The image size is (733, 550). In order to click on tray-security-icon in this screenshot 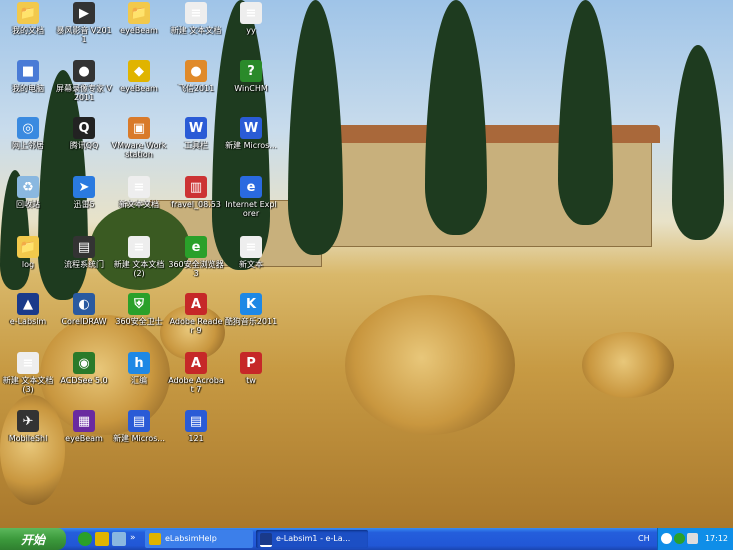, I will do `click(679, 538)`.